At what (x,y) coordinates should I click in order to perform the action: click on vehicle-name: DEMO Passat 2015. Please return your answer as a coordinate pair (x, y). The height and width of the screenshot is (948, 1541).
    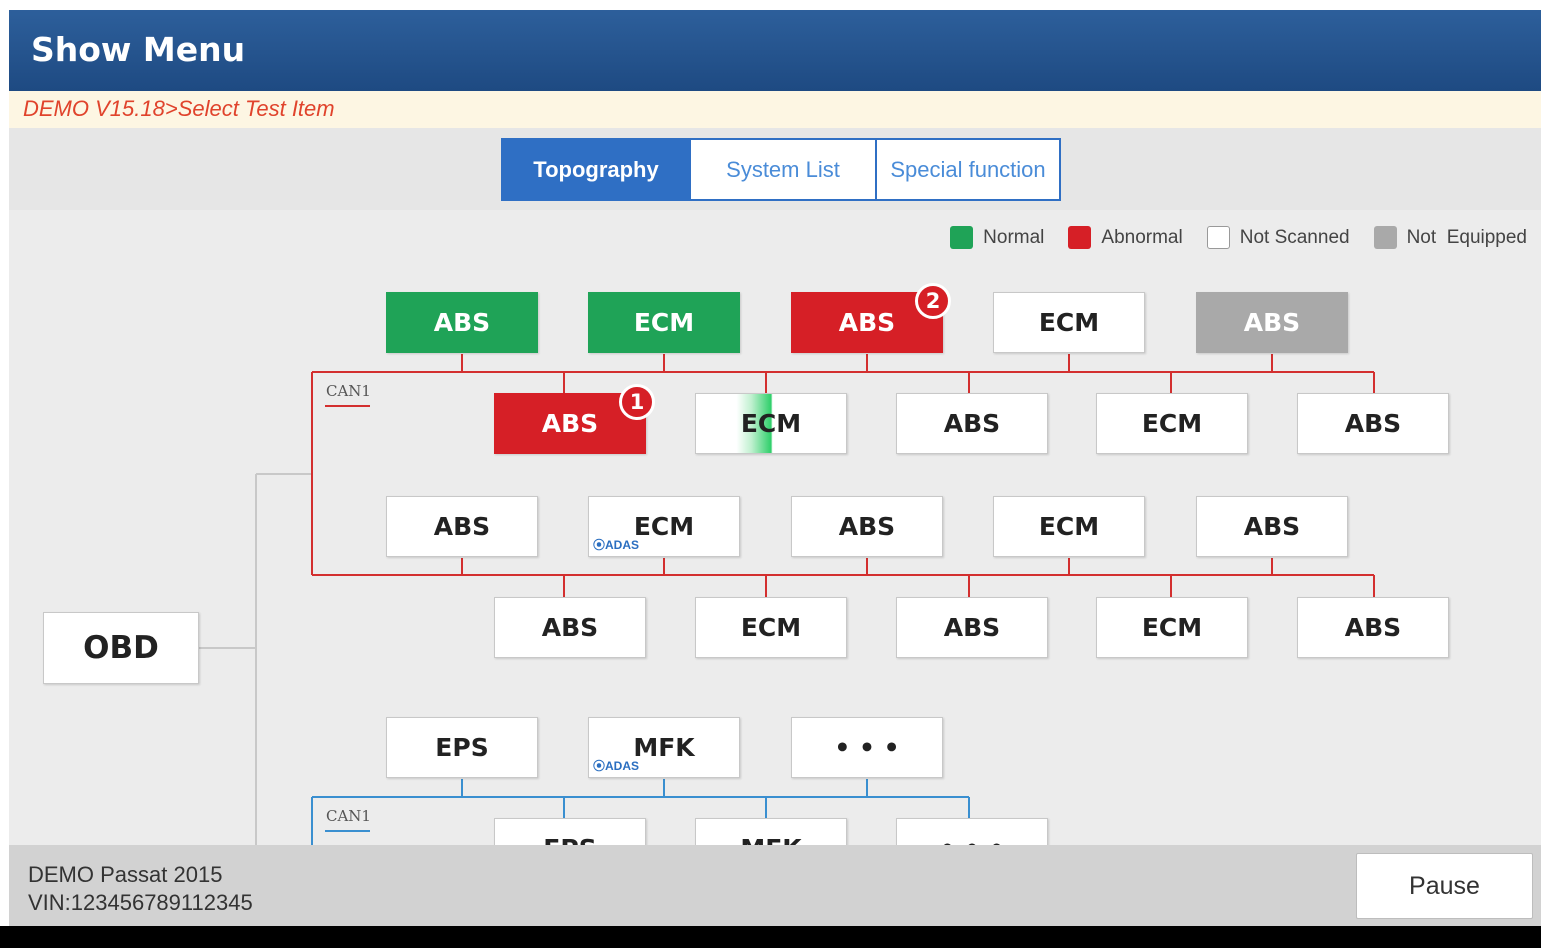
    Looking at the image, I should click on (125, 874).